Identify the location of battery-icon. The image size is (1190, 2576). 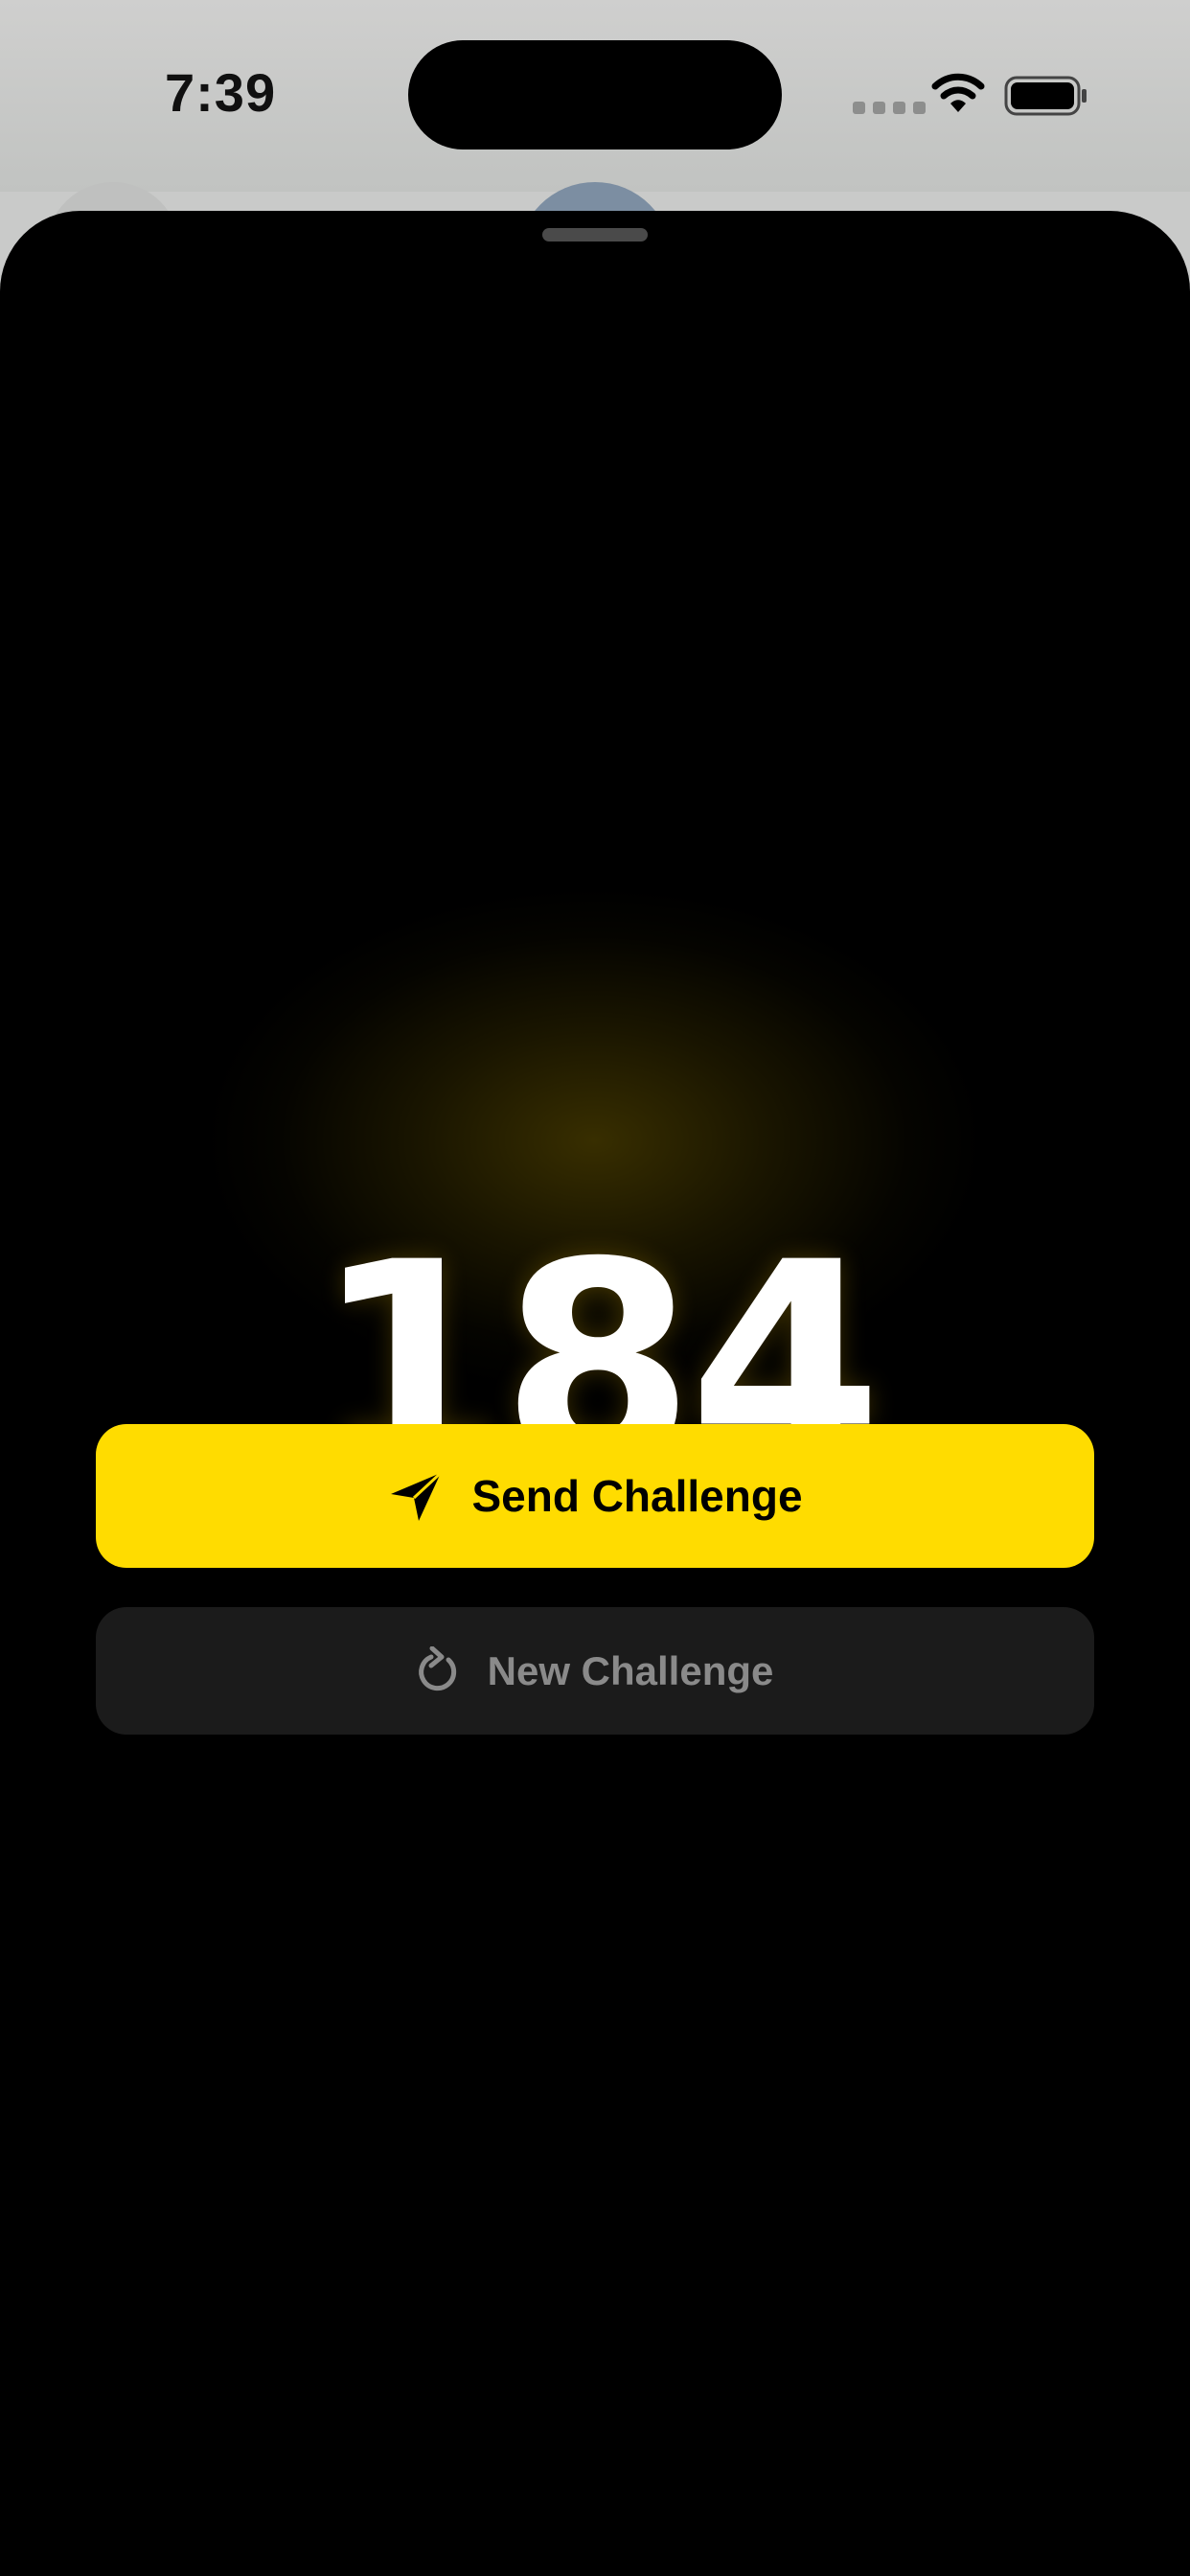
(1045, 96).